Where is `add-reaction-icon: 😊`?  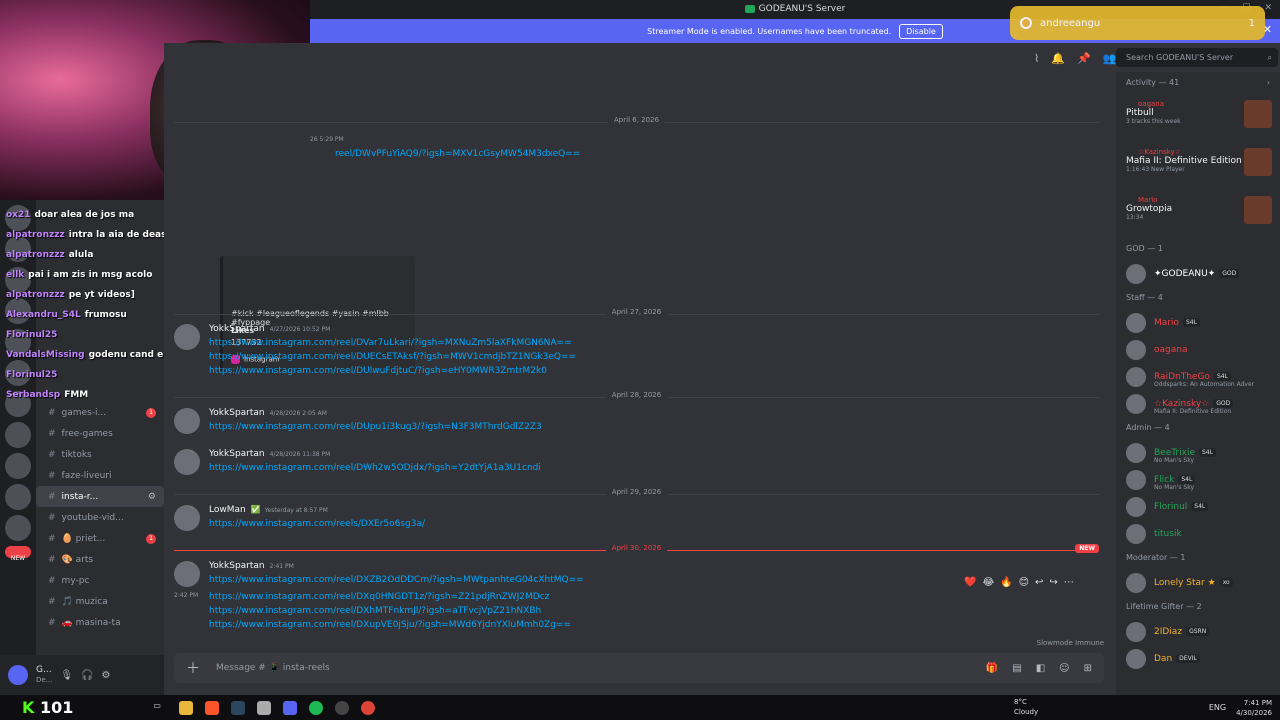 add-reaction-icon: 😊 is located at coordinates (1024, 585).